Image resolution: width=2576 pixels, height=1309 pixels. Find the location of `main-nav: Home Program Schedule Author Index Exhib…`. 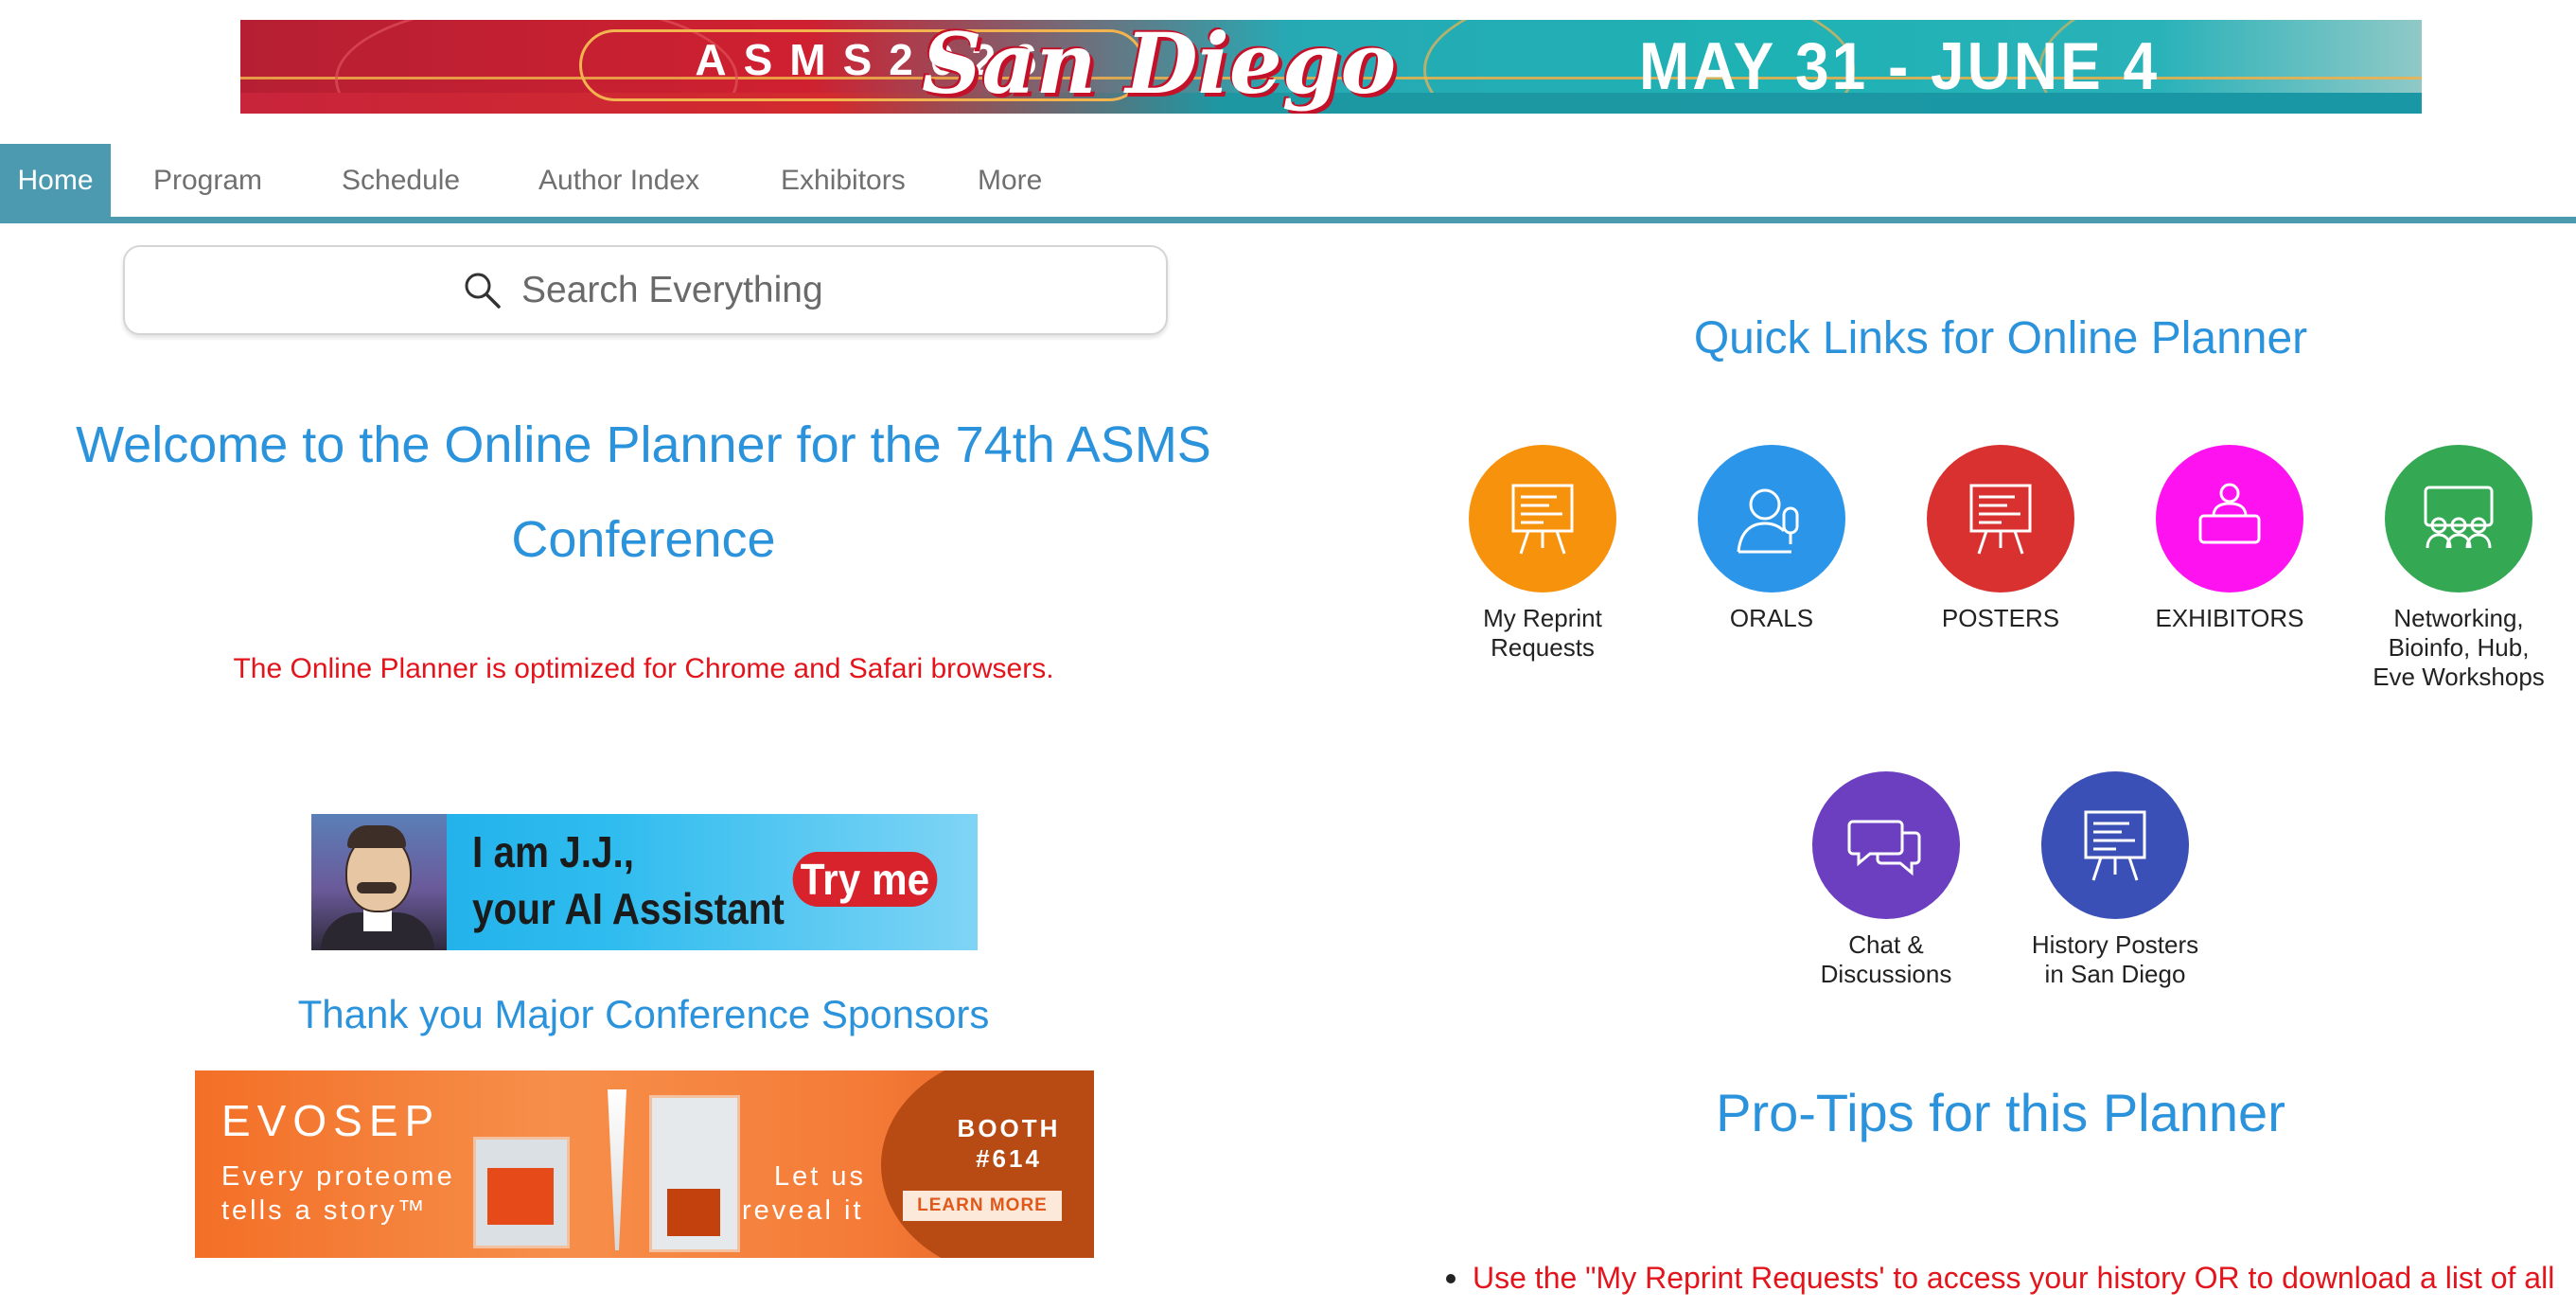

main-nav: Home Program Schedule Author Index Exhib… is located at coordinates (1288, 183).